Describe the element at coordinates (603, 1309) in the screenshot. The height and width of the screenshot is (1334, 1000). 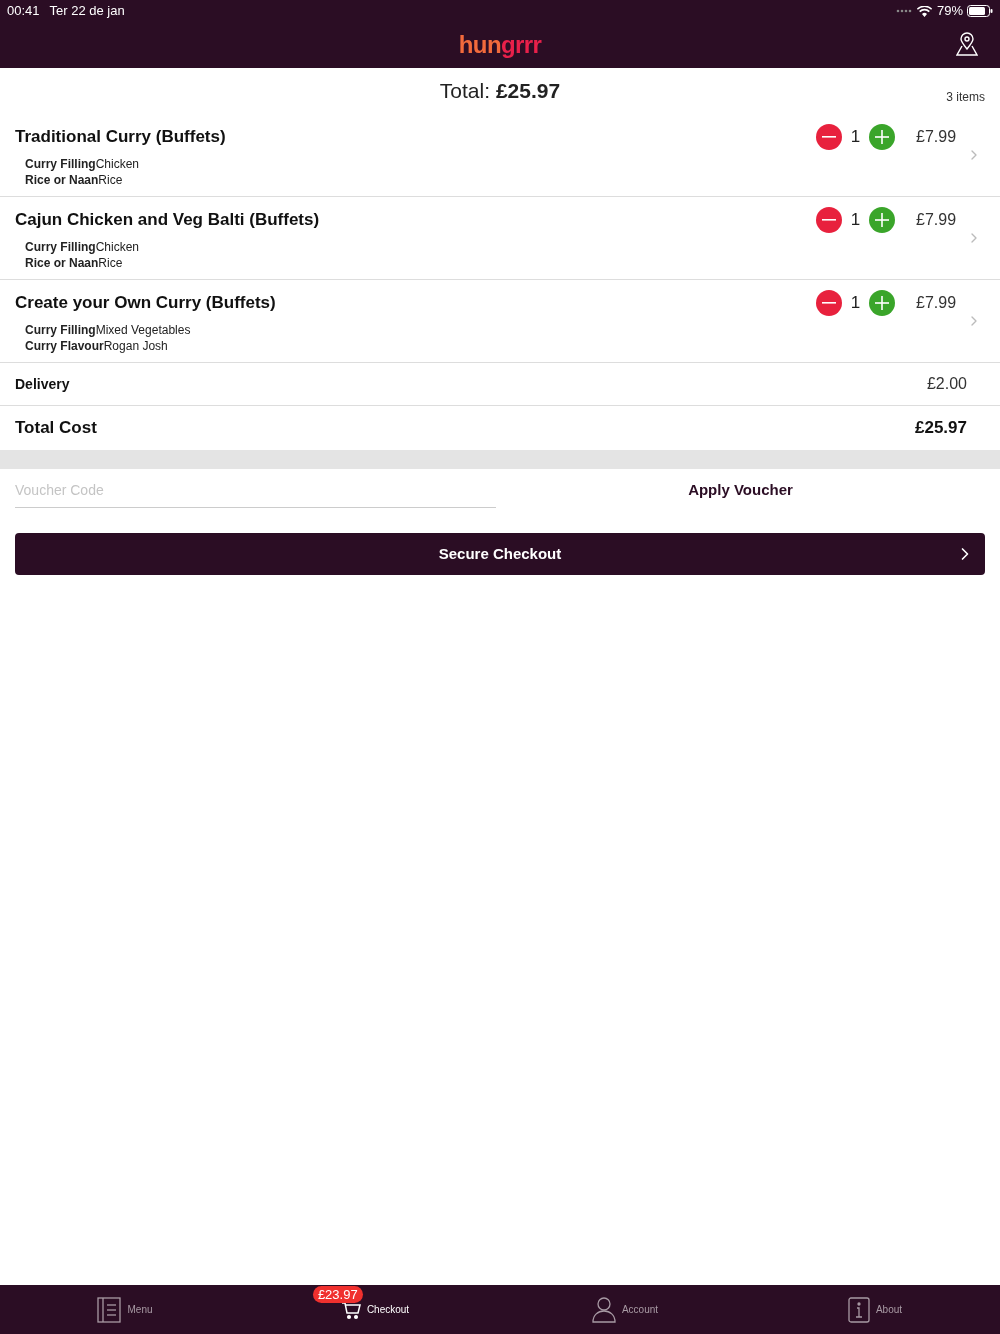
I see `person-icon` at that location.